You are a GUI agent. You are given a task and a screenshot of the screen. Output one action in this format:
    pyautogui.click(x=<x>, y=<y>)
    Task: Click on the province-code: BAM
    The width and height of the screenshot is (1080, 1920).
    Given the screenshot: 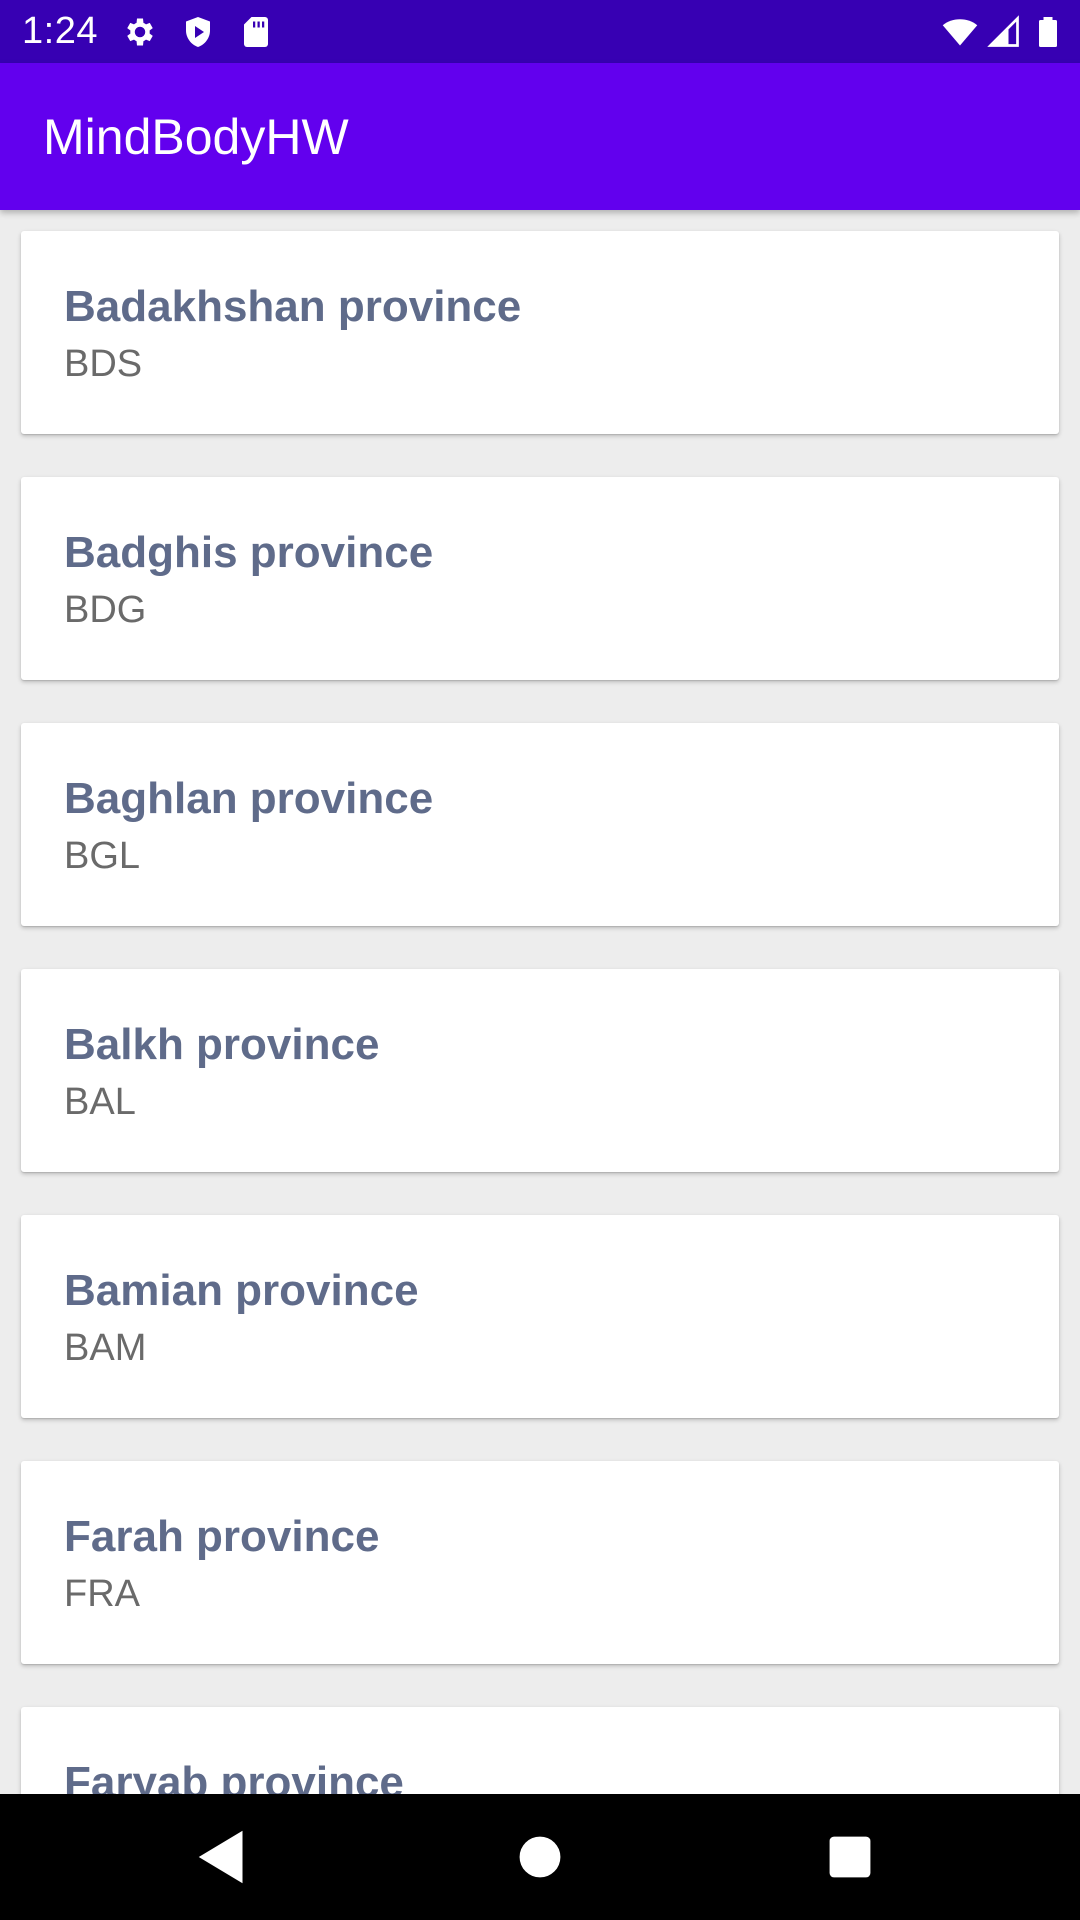 What is the action you would take?
    pyautogui.click(x=105, y=1348)
    